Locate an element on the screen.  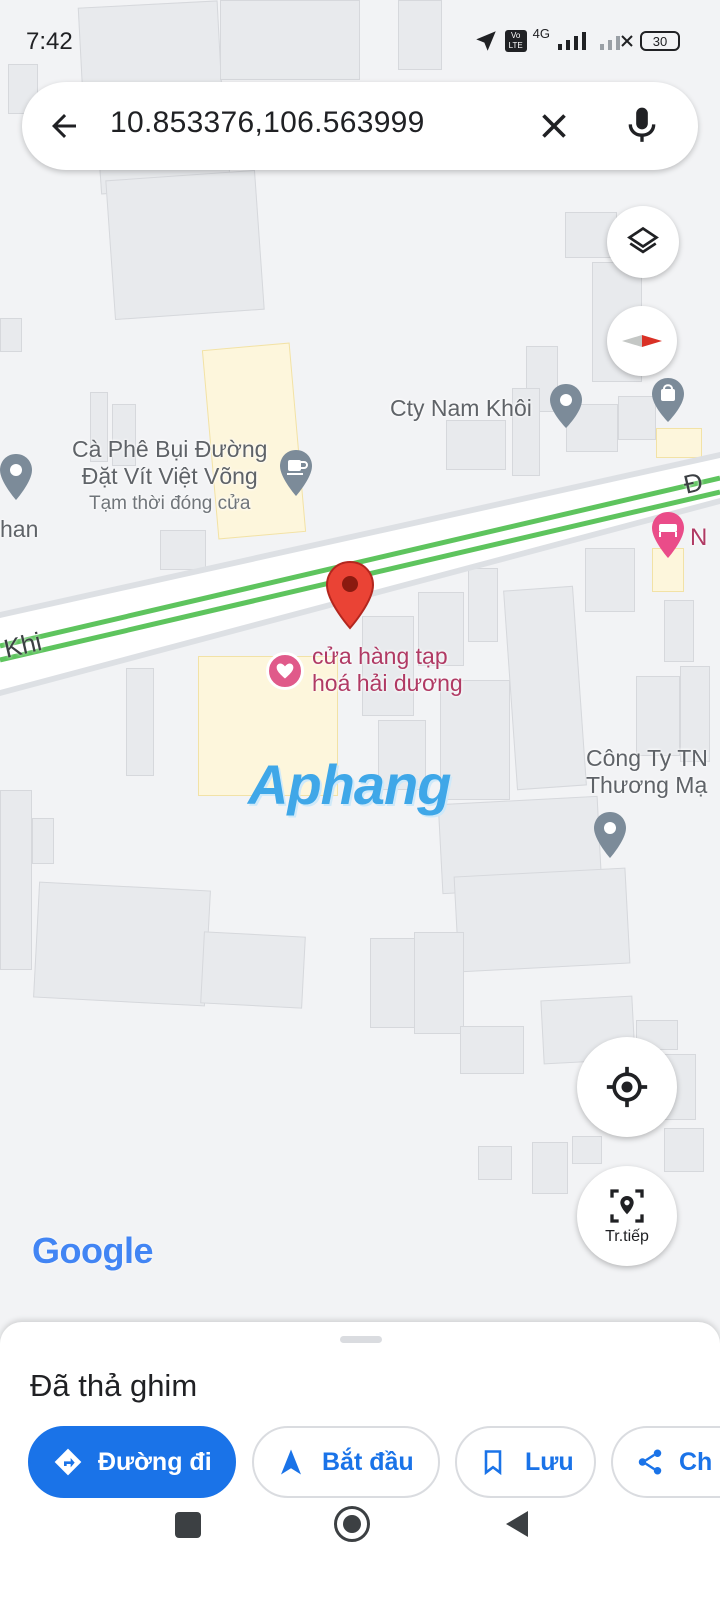
cafe-icon is located at coordinates (296, 474).